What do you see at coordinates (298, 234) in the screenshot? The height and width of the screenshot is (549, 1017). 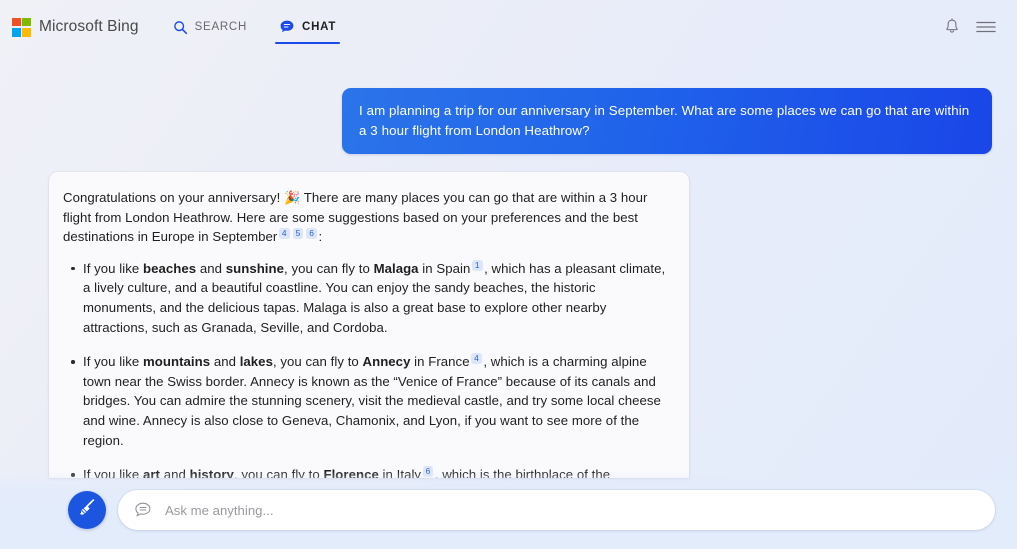 I see `citation-badge: 5` at bounding box center [298, 234].